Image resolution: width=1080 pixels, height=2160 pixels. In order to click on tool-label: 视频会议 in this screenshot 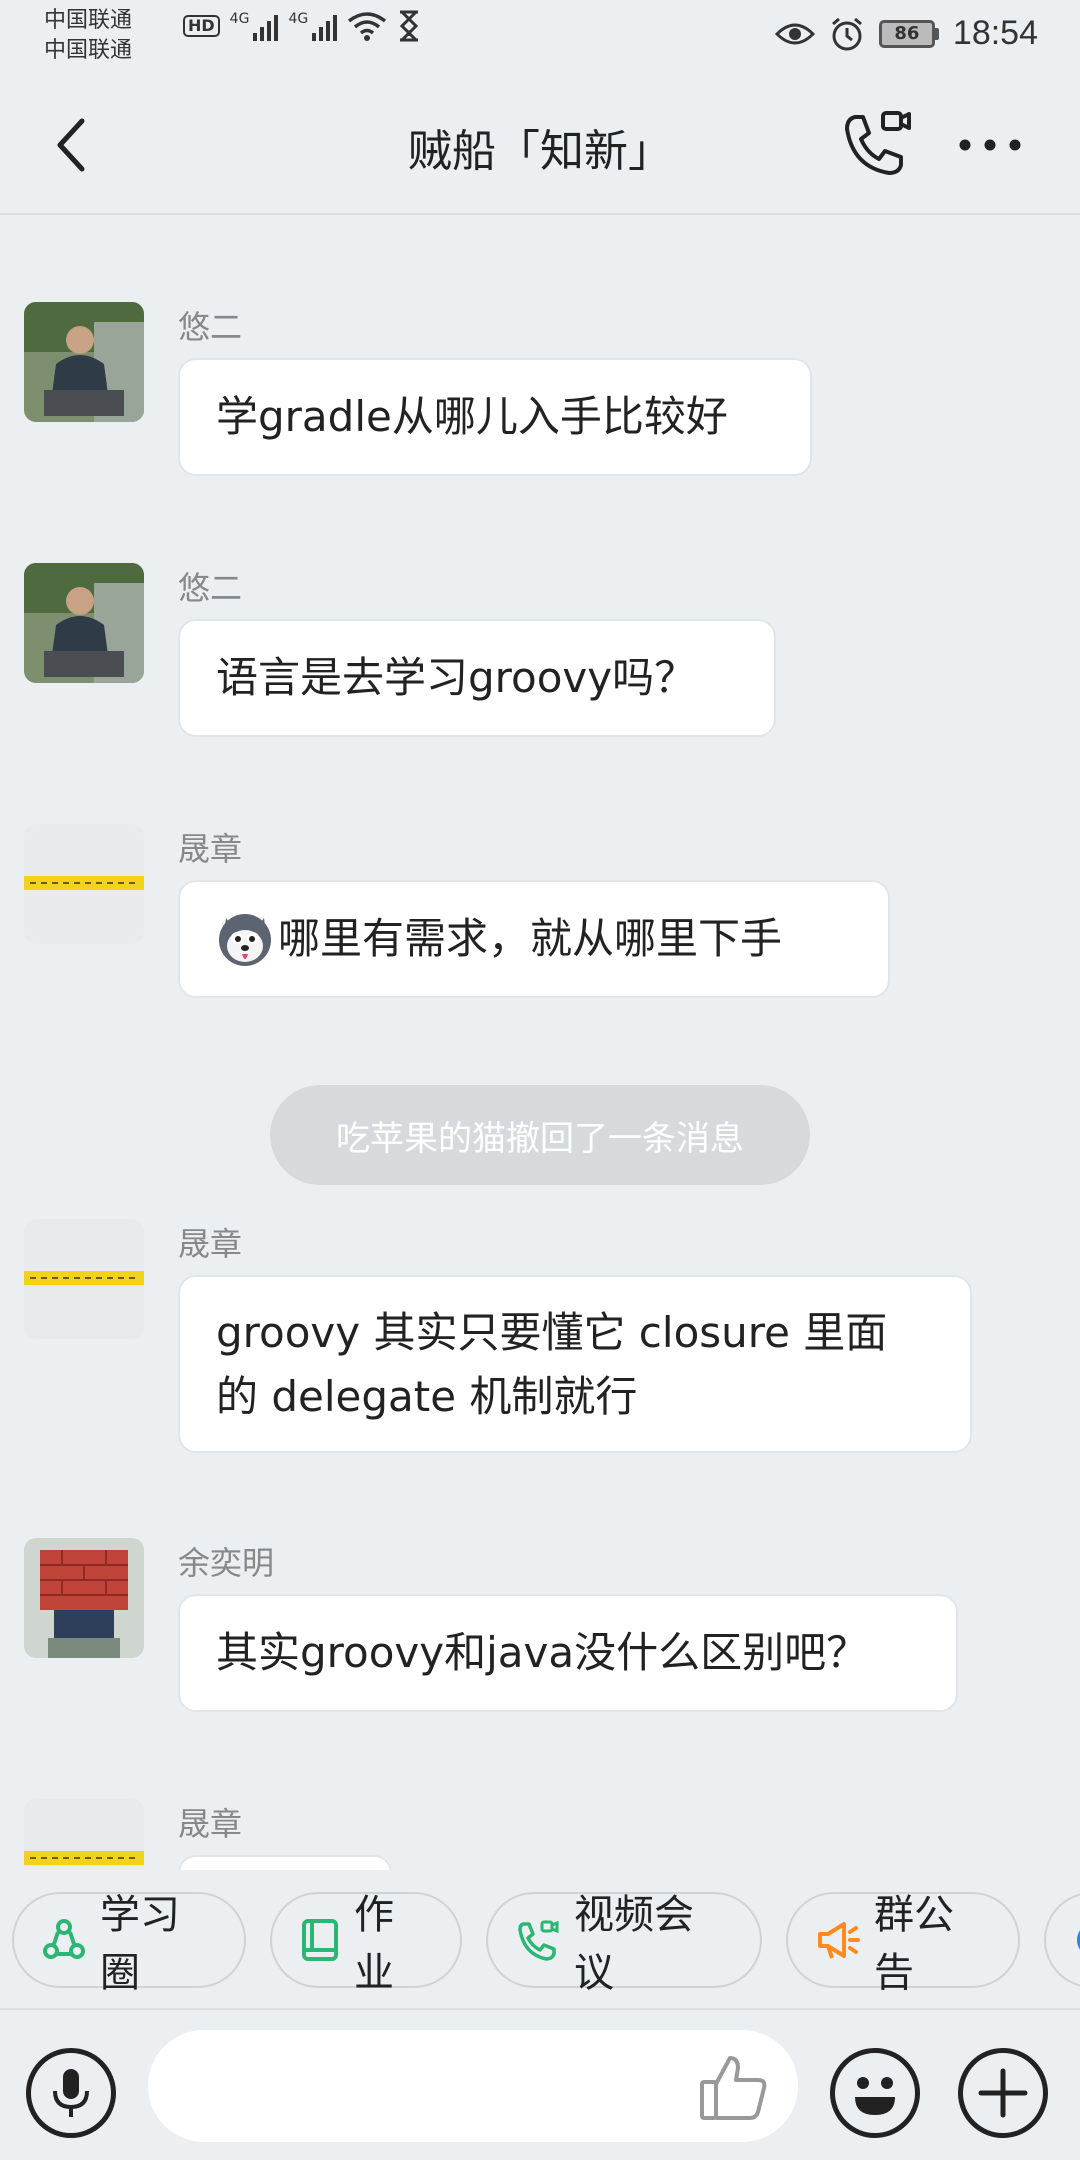, I will do `click(634, 1944)`.